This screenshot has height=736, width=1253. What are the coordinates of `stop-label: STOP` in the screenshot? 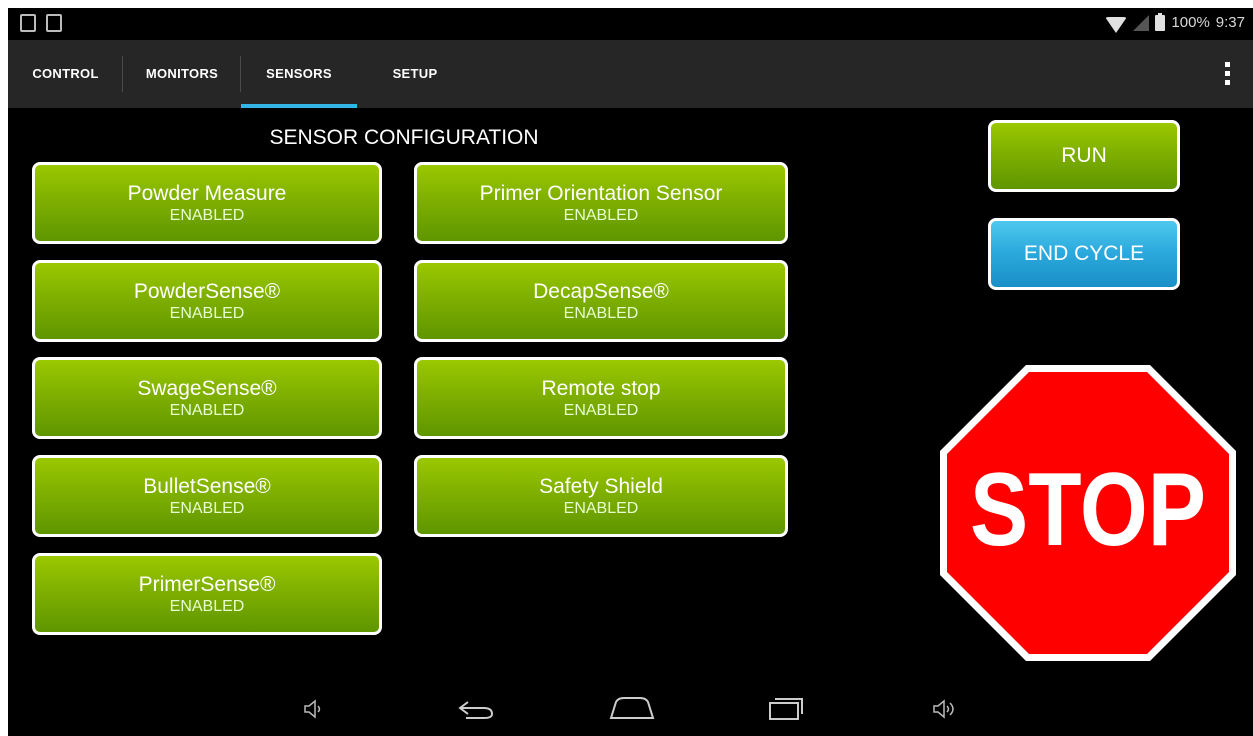 It's located at (1088, 510).